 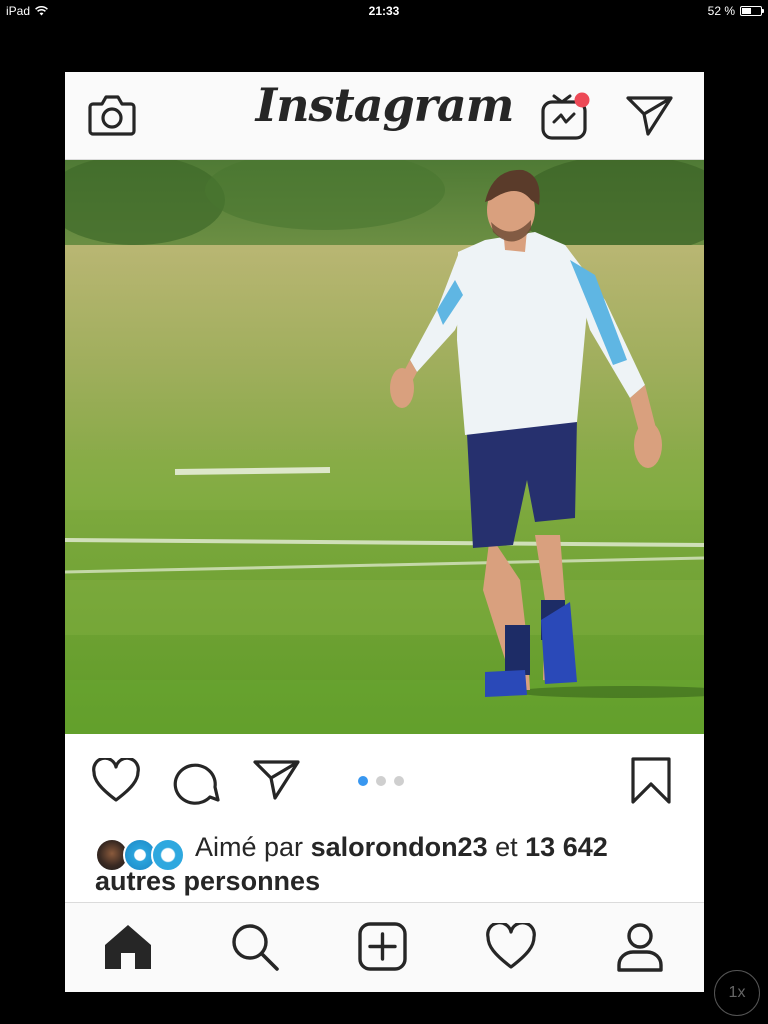 What do you see at coordinates (752, 11) in the screenshot?
I see `battery-icon` at bounding box center [752, 11].